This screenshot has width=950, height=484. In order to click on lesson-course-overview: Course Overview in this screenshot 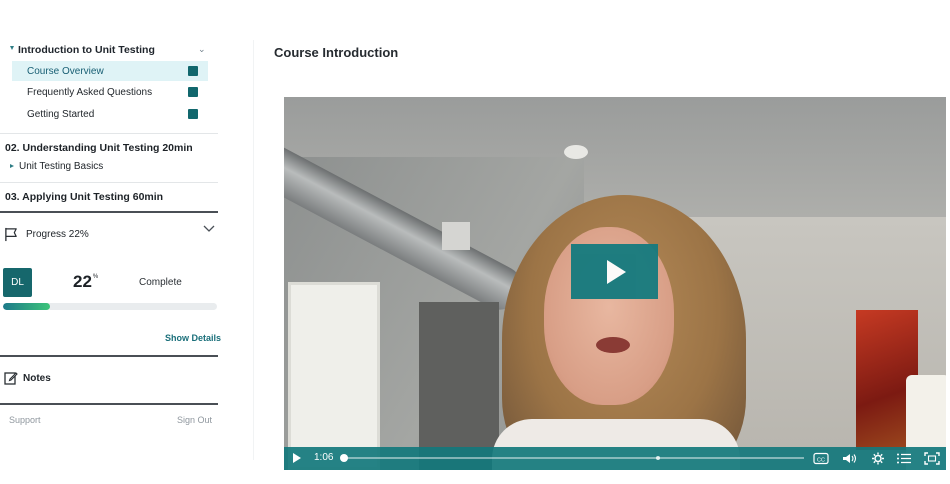, I will do `click(110, 71)`.